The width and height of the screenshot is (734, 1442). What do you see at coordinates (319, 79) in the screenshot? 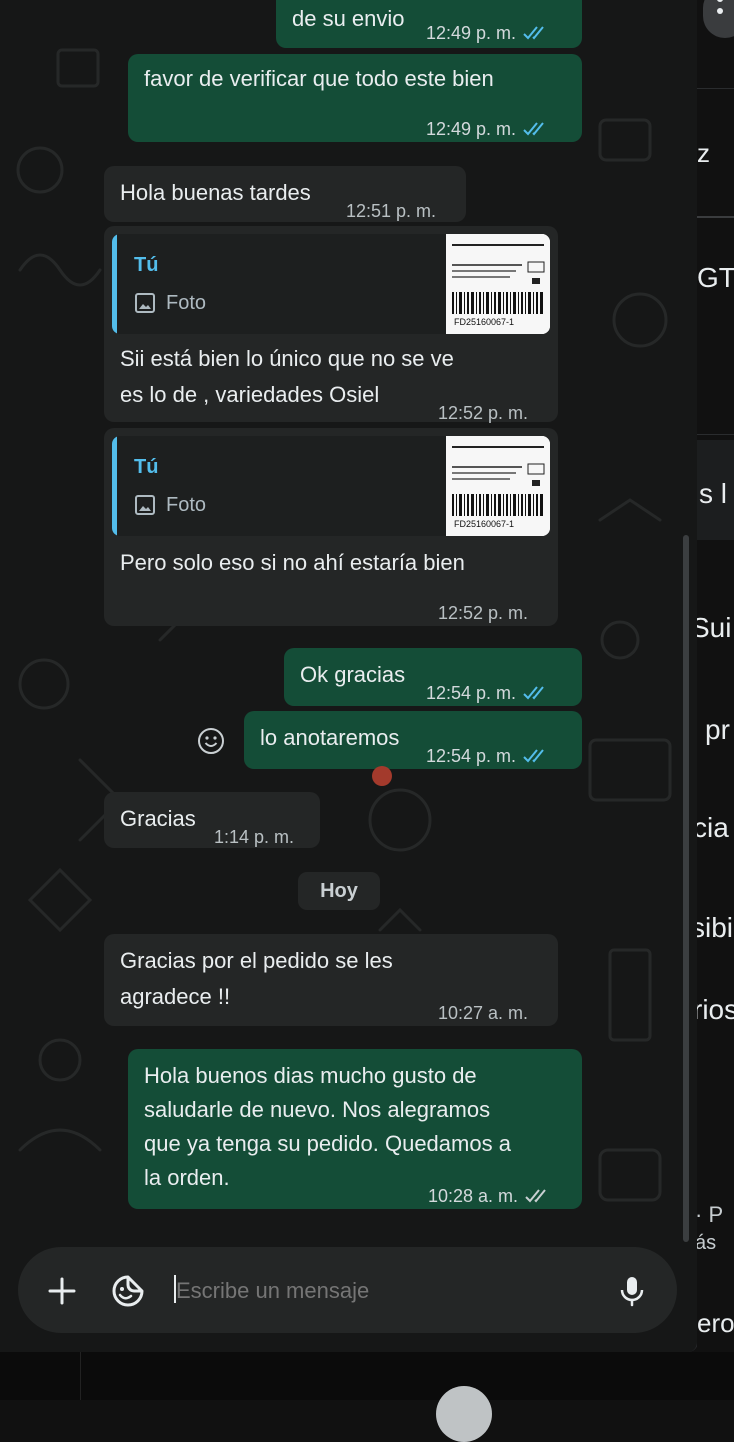
I see `message-text: favor de verificar que todo este bien` at bounding box center [319, 79].